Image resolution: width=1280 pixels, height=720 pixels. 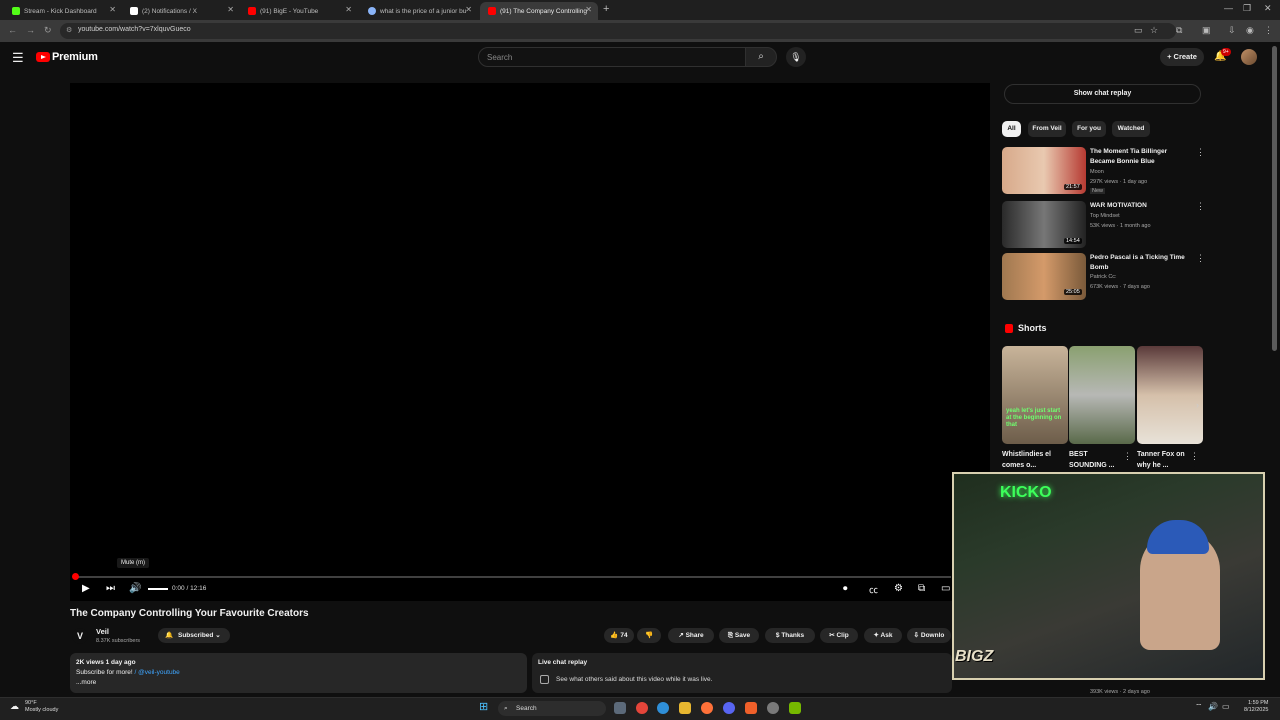 What do you see at coordinates (642, 708) in the screenshot?
I see `chrome-icon` at bounding box center [642, 708].